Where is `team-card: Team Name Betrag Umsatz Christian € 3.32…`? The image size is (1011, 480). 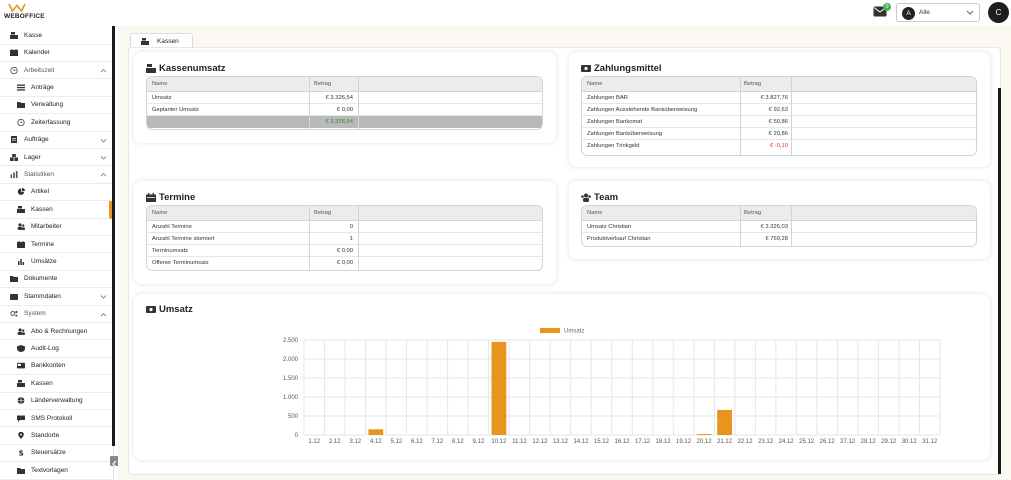
team-card: Team Name Betrag Umsatz Christian € 3.32… is located at coordinates (779, 220).